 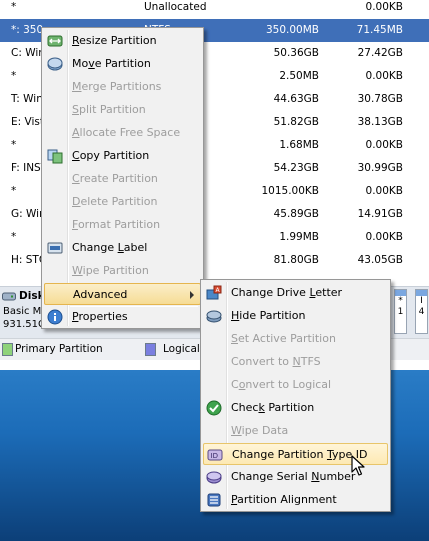 I want to click on used-cell: 38.13GB, so click(x=380, y=122).